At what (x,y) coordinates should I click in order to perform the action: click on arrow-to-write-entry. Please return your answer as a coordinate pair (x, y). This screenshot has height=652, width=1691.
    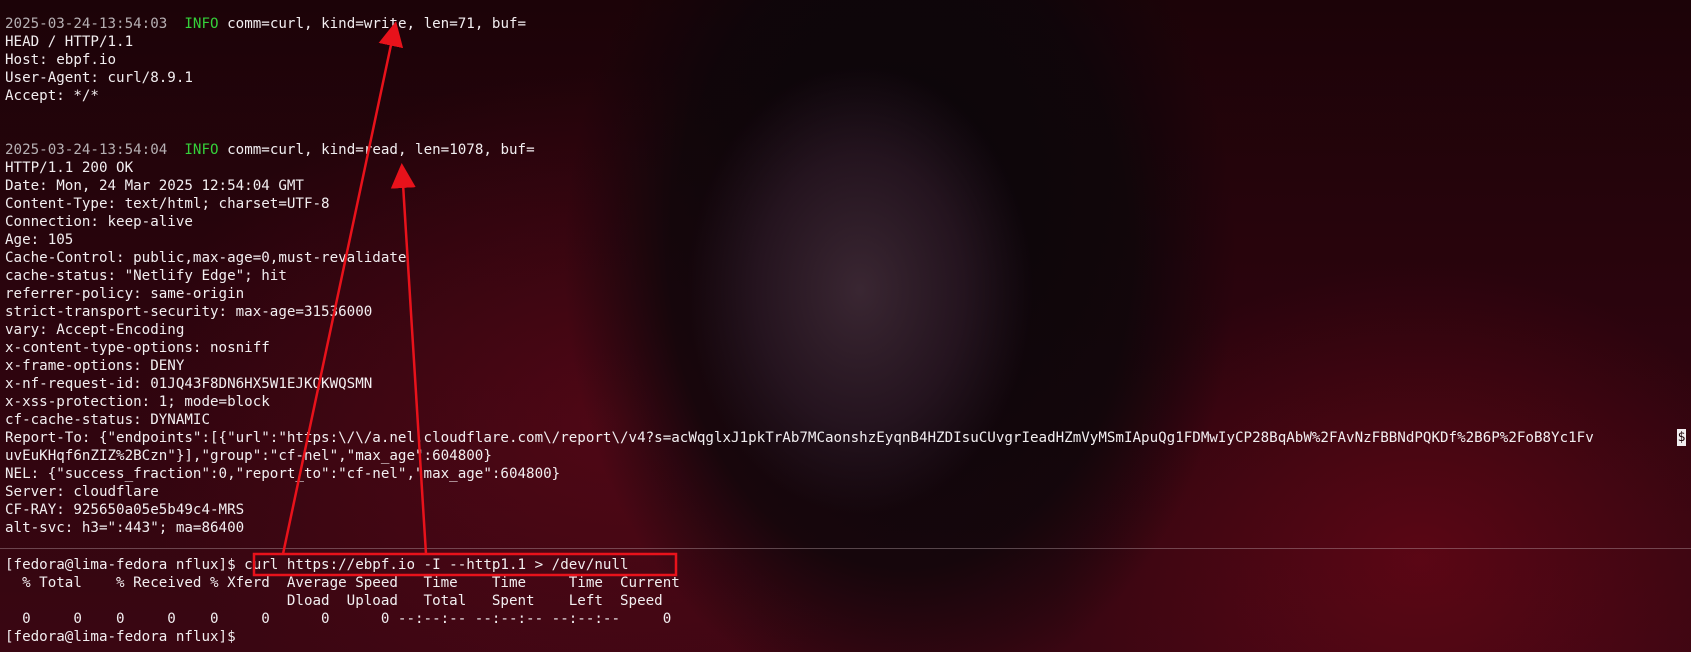
    Looking at the image, I should click on (342, 288).